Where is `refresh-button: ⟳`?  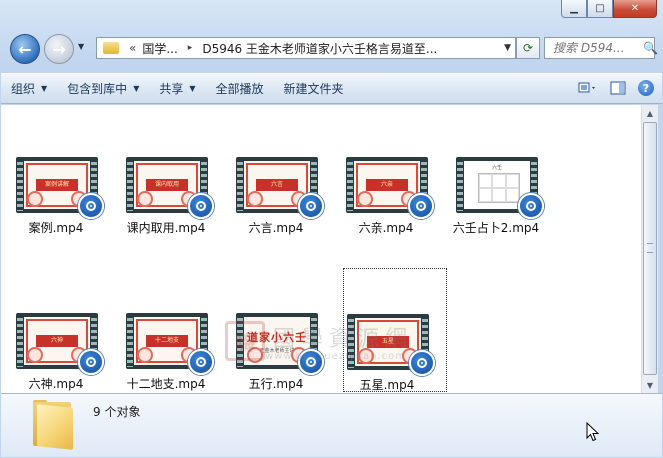
refresh-button: ⟳ is located at coordinates (528, 48).